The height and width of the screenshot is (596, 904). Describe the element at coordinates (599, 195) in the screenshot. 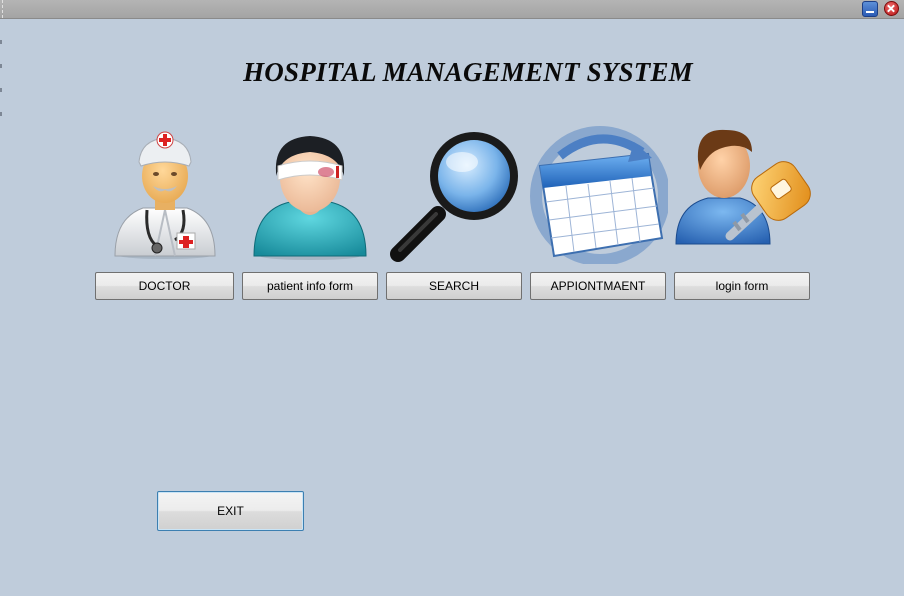

I see `calendar-icon` at that location.